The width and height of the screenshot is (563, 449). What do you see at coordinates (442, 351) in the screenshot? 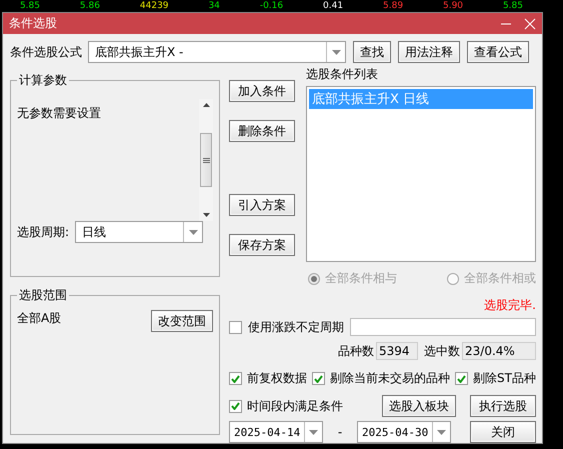
I see `count-label: 选中数` at bounding box center [442, 351].